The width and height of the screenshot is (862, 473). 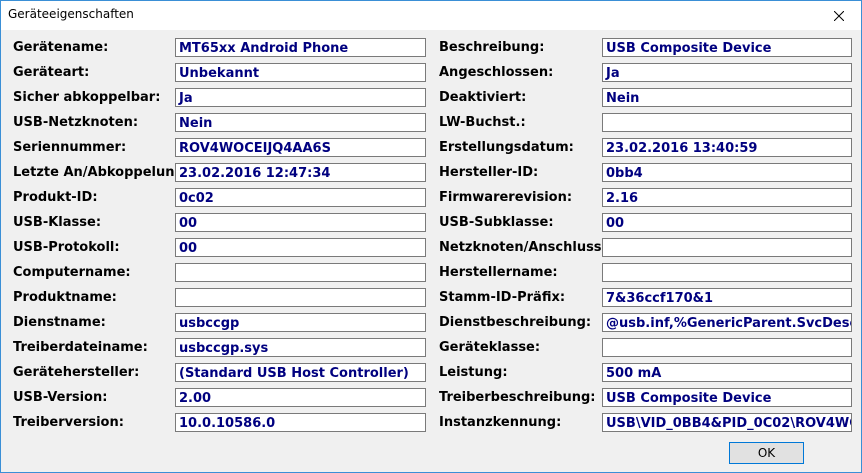 What do you see at coordinates (431, 173) in the screenshot?
I see `property-row-hersteller-id: Hersteller-ID: 0bb4` at bounding box center [431, 173].